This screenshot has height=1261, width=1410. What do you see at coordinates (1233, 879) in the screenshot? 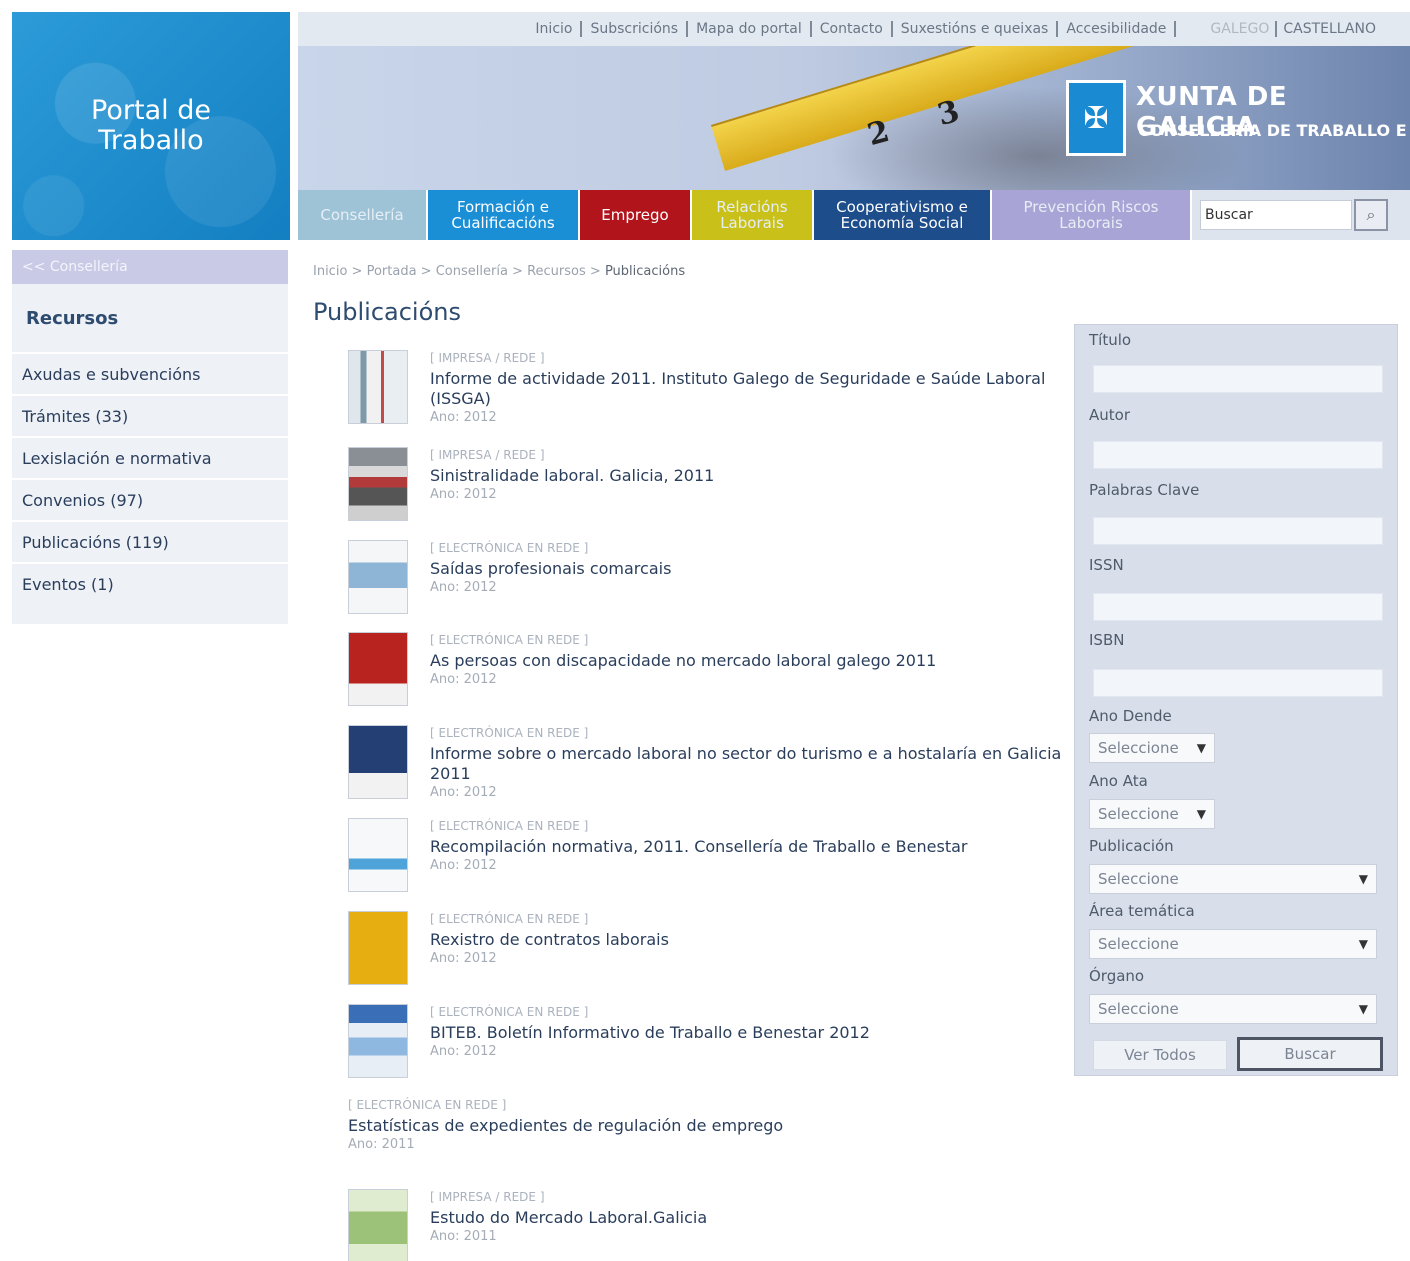
I see `publicacion-select: Seleccione ▼` at bounding box center [1233, 879].